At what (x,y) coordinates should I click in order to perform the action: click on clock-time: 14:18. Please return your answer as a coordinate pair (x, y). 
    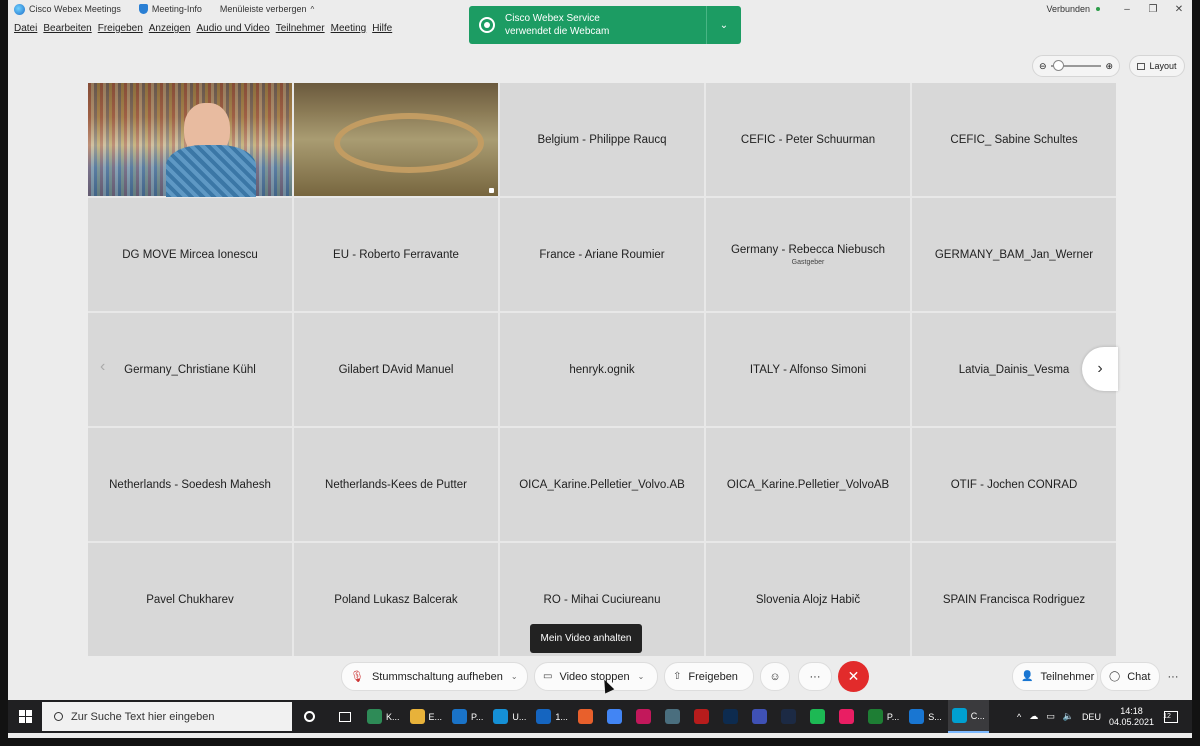
    Looking at the image, I should click on (1131, 710).